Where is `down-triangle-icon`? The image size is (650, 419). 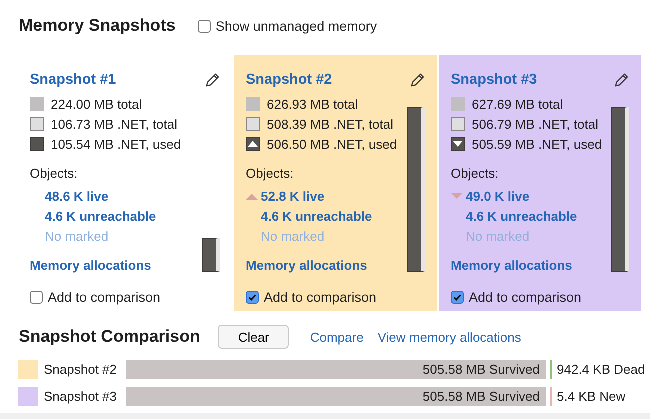
down-triangle-icon is located at coordinates (457, 196).